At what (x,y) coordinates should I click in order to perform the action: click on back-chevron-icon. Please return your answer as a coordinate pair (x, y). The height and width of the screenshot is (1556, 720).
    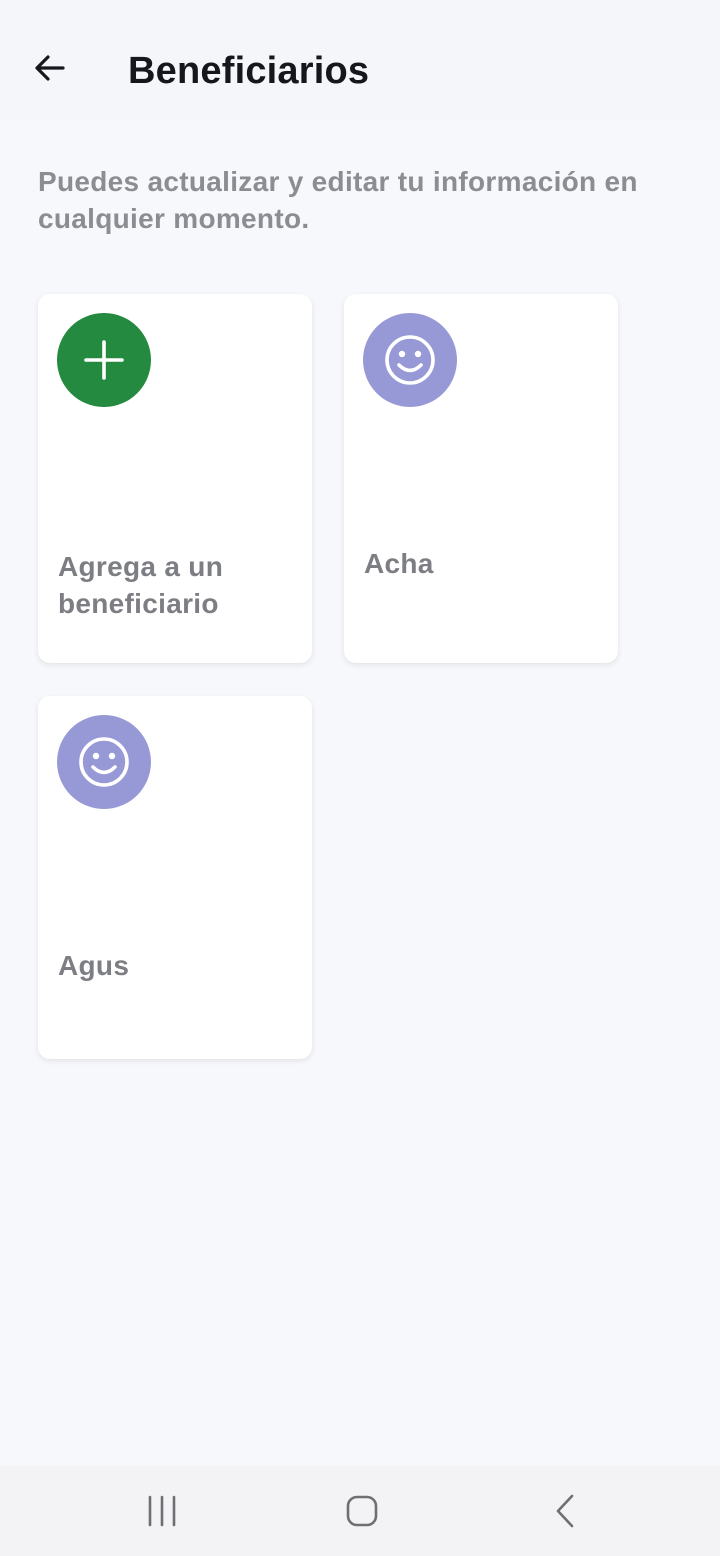
    Looking at the image, I should click on (565, 1511).